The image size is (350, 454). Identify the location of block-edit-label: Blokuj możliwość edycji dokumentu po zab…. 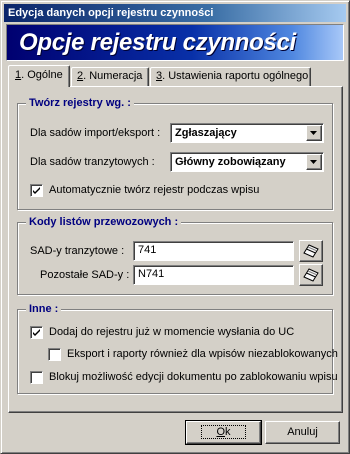
(193, 377).